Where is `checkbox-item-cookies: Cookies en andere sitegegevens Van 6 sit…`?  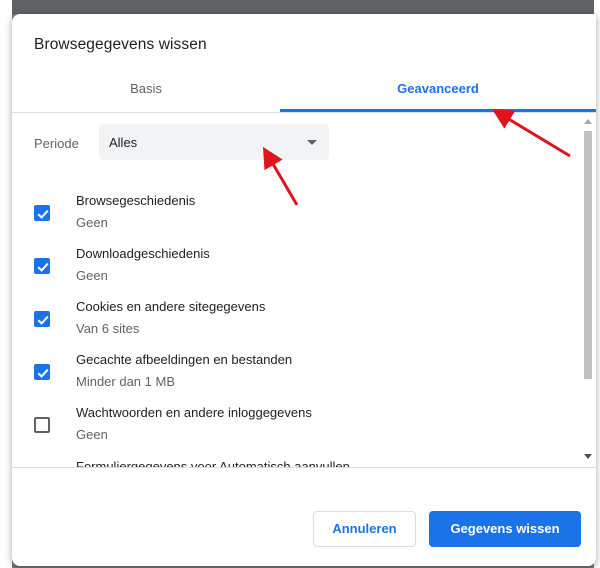 checkbox-item-cookies: Cookies en andere sitegegevens Van 6 sit… is located at coordinates (296, 325).